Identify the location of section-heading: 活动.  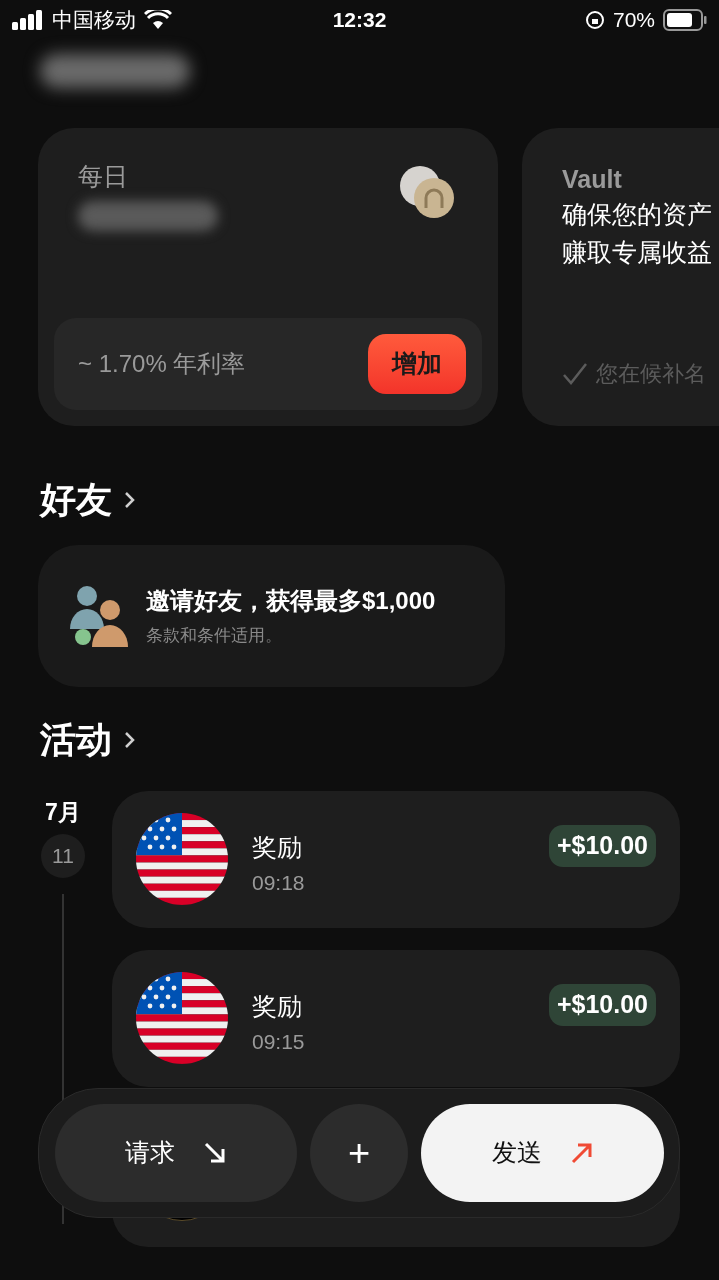
(76, 740).